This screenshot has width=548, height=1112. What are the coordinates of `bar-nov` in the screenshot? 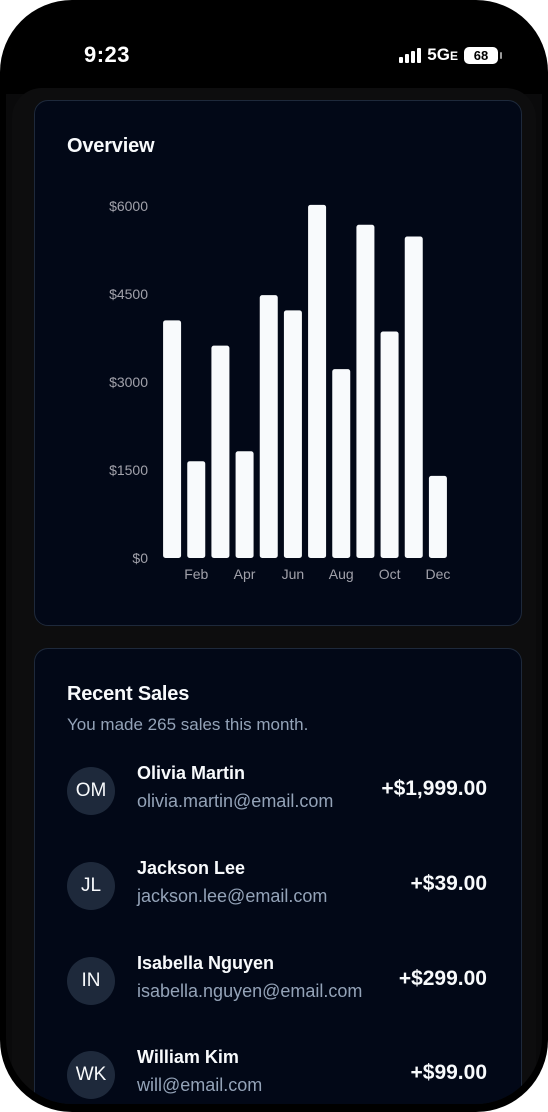 It's located at (413, 397).